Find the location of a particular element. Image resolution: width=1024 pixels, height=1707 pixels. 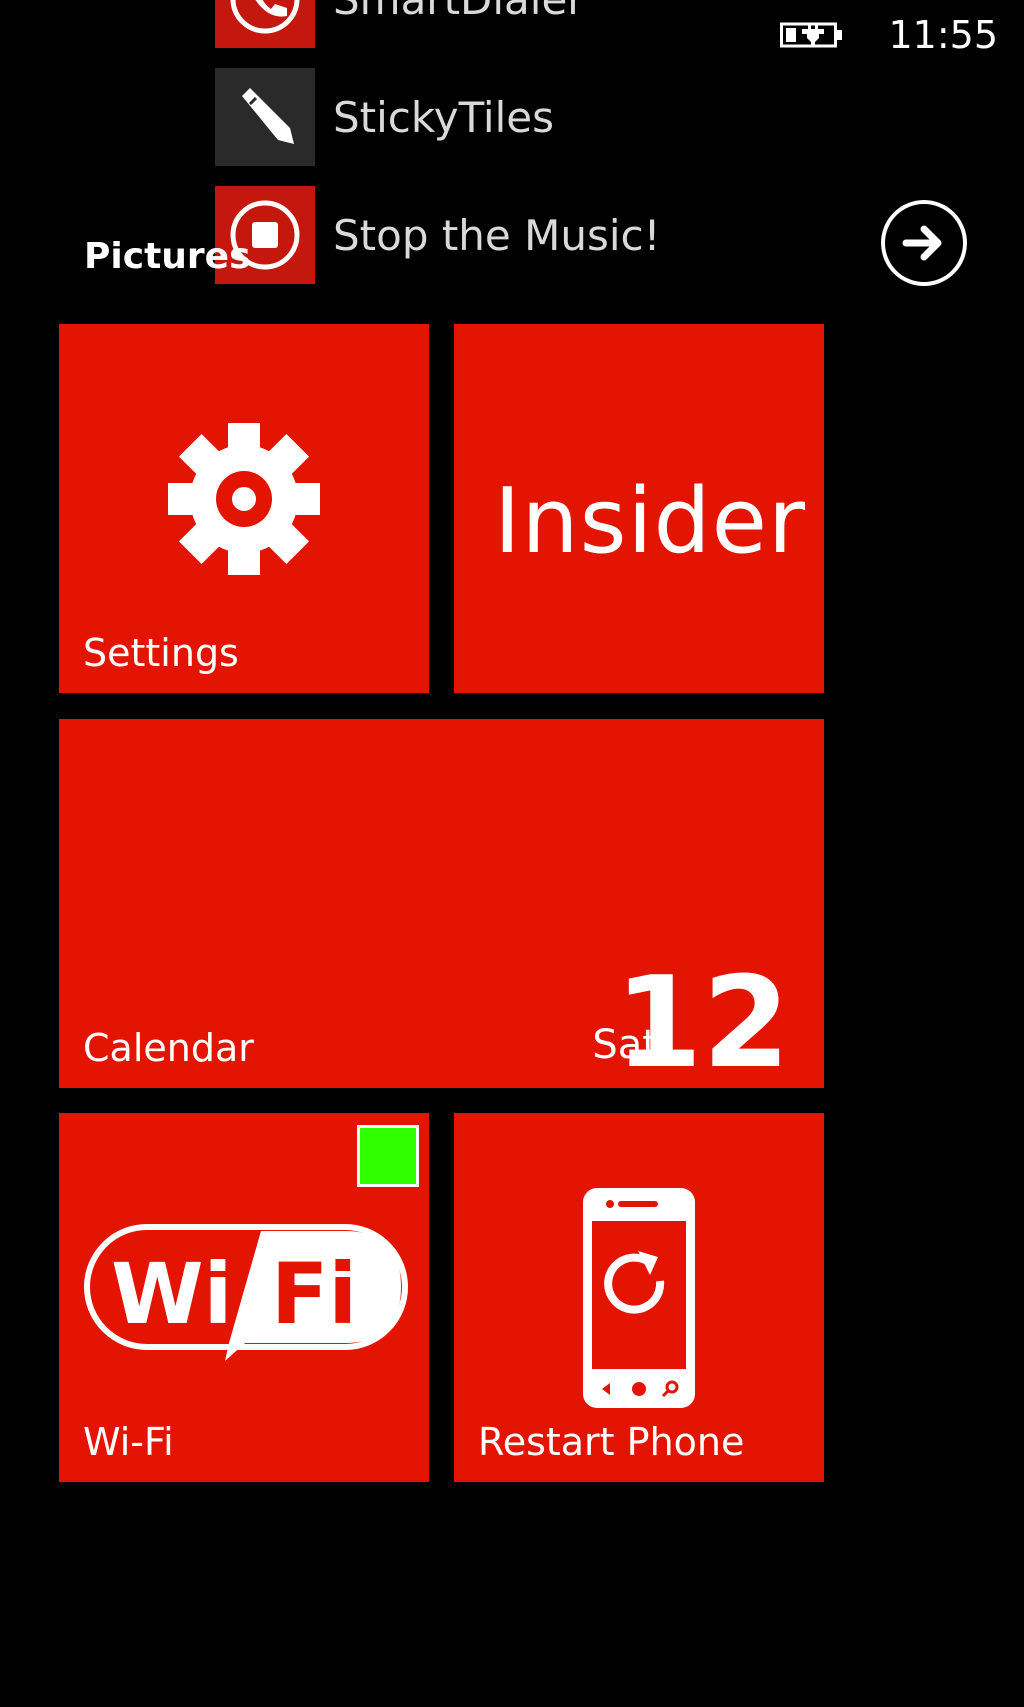

tile-restart-phone: Restart Phone is located at coordinates (639, 1297).